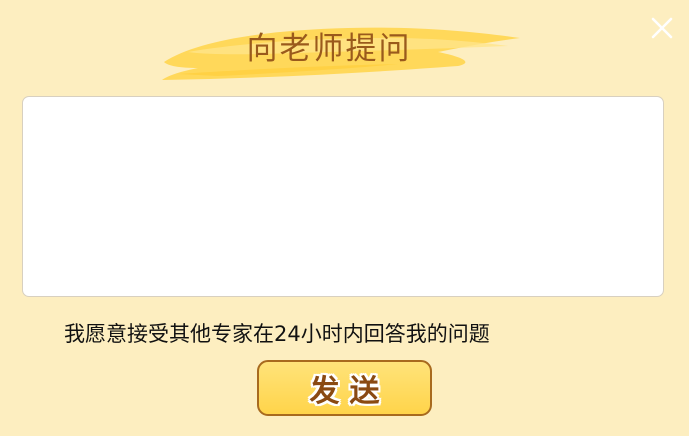 This screenshot has width=689, height=436. I want to click on accept-other-experts-option: 我愿意接受其他专家在24小时内回答我的问题, so click(277, 334).